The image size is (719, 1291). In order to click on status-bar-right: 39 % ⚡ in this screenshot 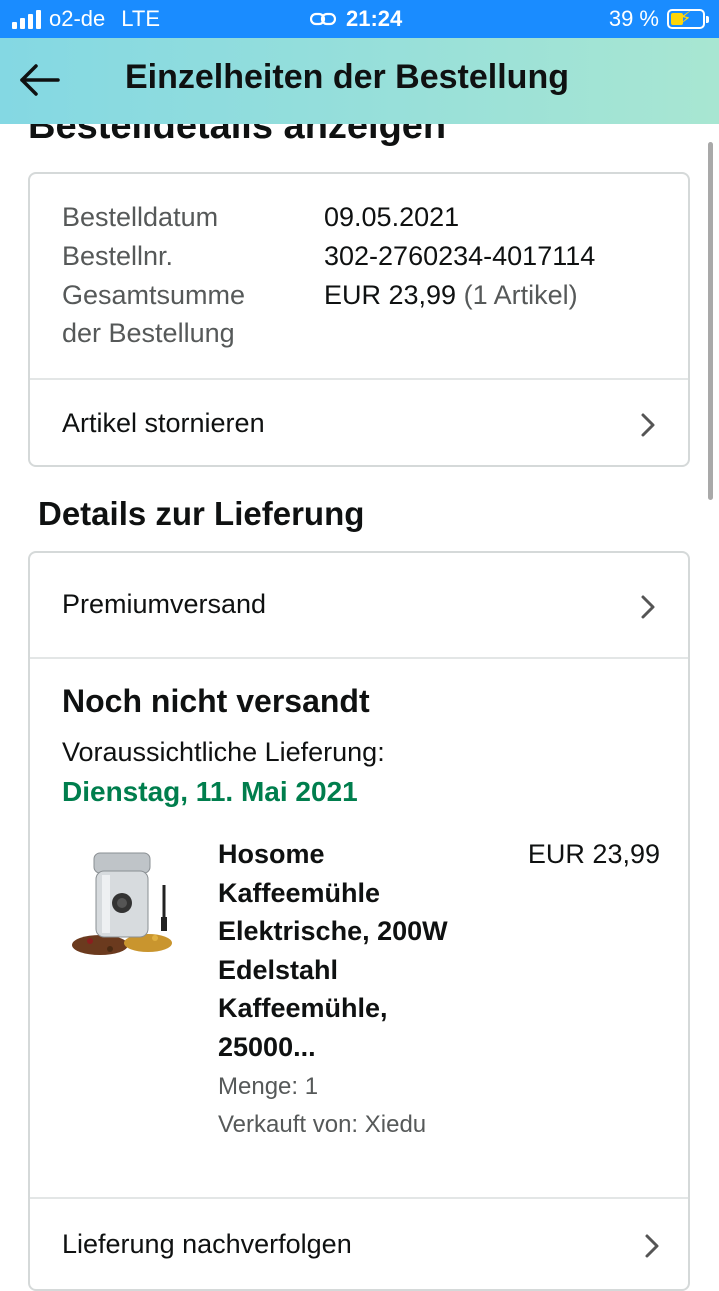, I will do `click(658, 19)`.